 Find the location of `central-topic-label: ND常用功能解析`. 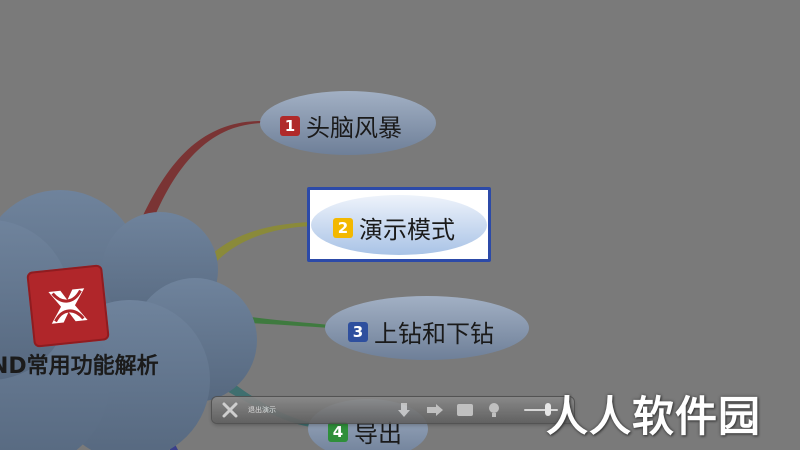

central-topic-label: ND常用功能解析 is located at coordinates (79, 366).